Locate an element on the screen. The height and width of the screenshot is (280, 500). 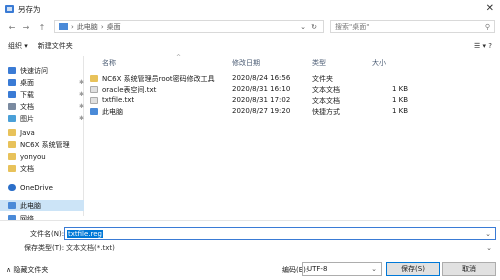
savetype-label: 保存类型(T): is located at coordinates (44, 248).